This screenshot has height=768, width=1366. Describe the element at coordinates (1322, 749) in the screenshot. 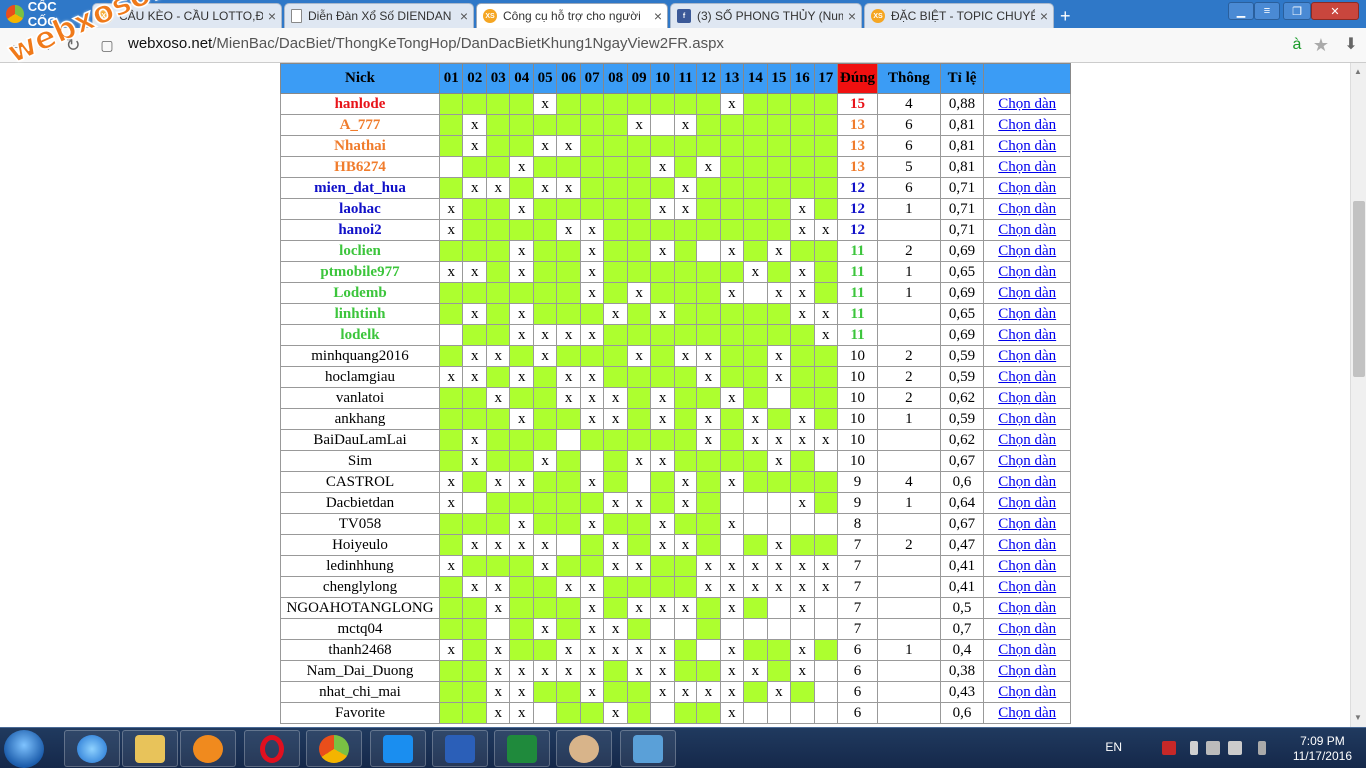

I see `system-clock: 7:09 PM 11/17/2016` at that location.